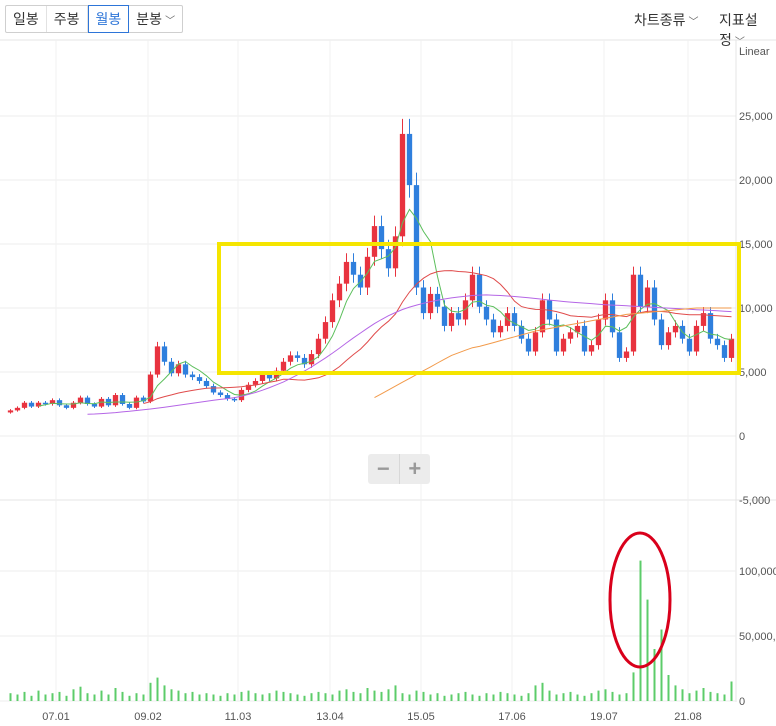  Describe the element at coordinates (604, 717) in the screenshot. I see `time-tick-label: 19.07` at that location.